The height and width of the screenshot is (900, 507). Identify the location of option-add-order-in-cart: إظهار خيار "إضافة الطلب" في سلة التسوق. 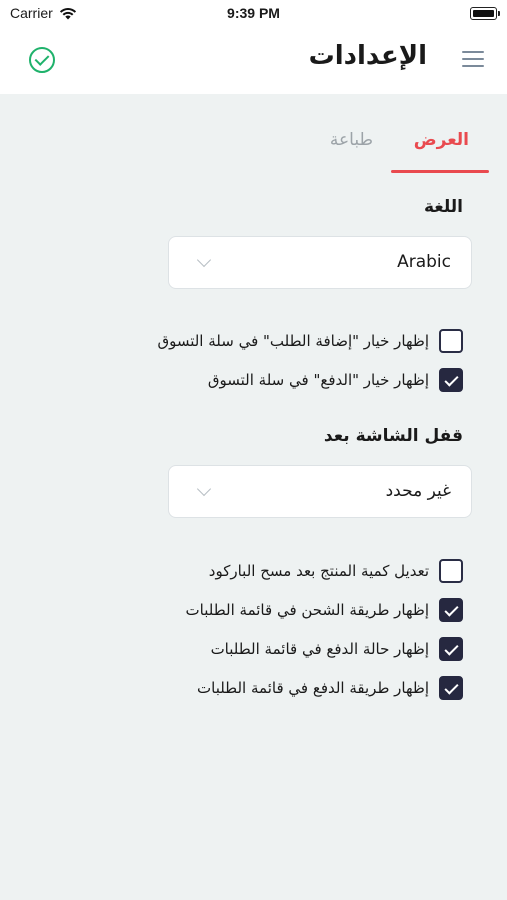
(310, 341).